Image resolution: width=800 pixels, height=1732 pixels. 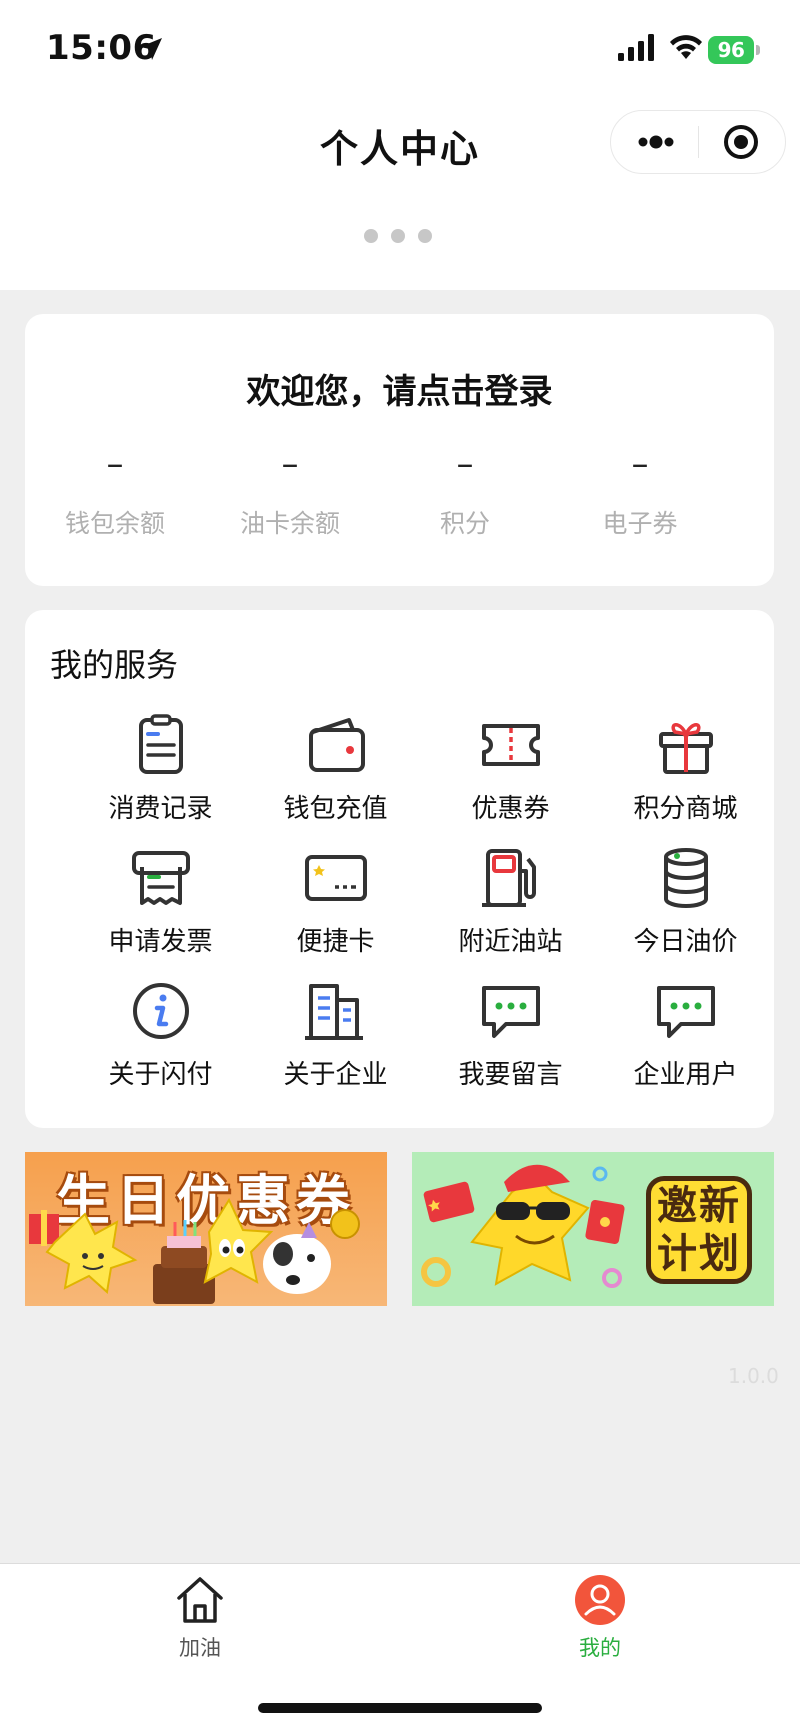 What do you see at coordinates (685, 878) in the screenshot?
I see `oil-barrel-icon` at bounding box center [685, 878].